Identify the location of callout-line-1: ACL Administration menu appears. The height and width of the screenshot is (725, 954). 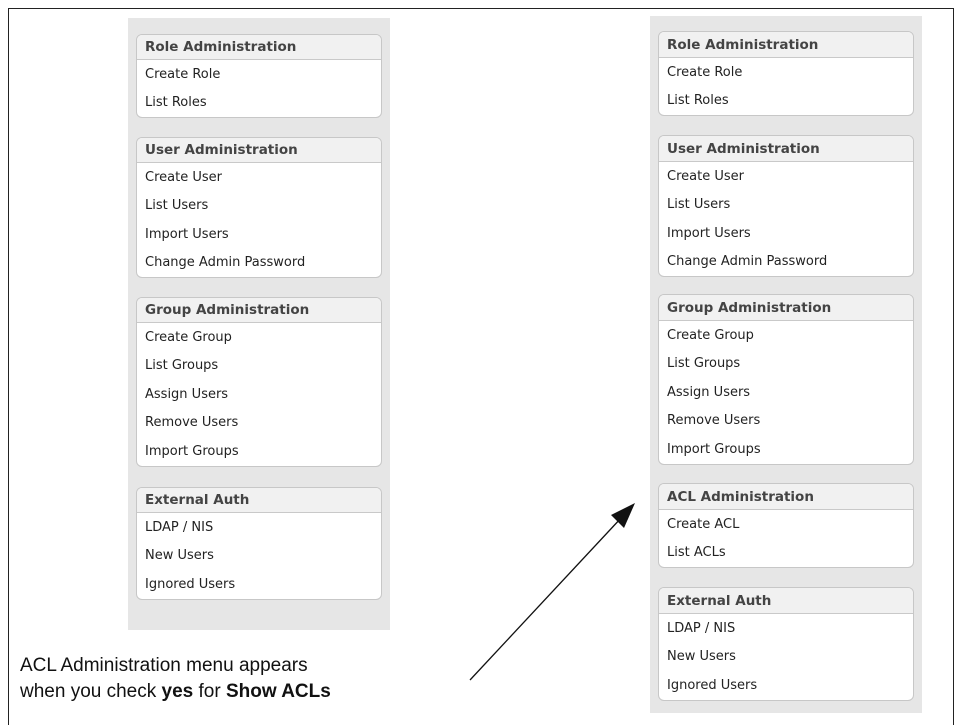
(164, 665).